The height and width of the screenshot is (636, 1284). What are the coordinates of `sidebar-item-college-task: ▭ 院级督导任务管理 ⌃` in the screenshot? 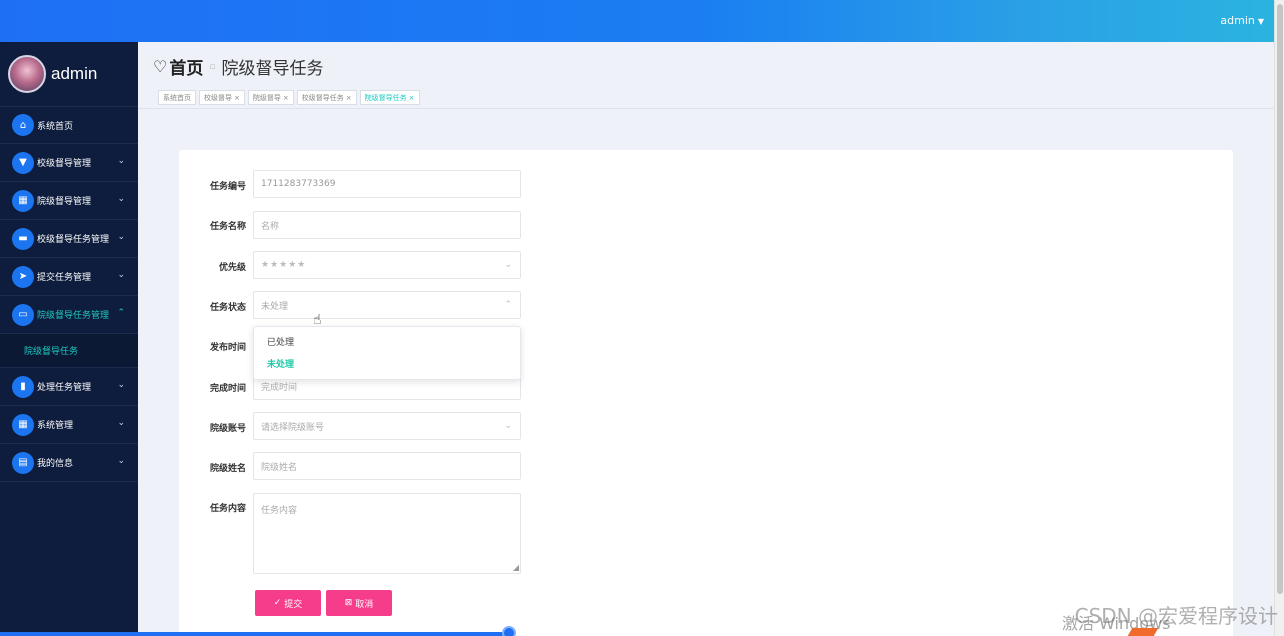 It's located at (69, 315).